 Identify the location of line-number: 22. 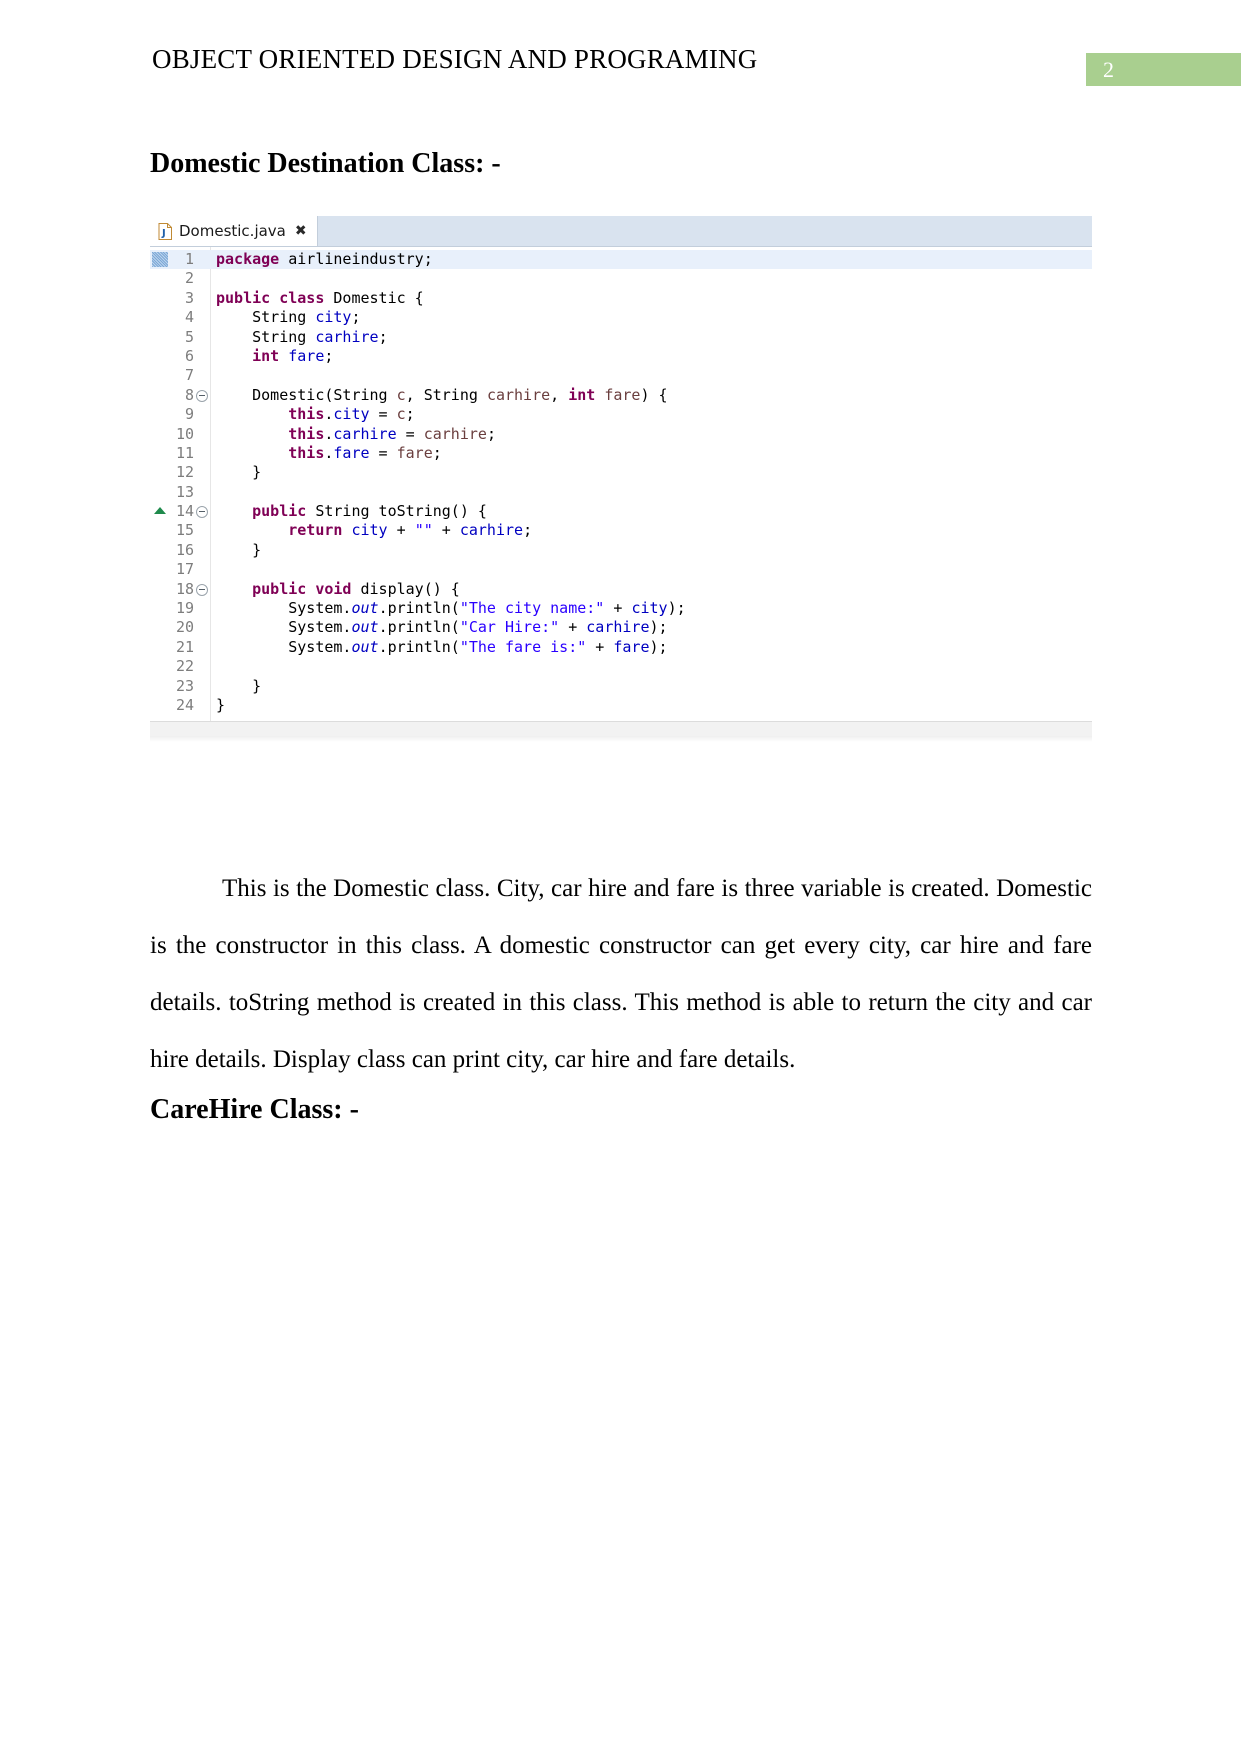
(184, 666).